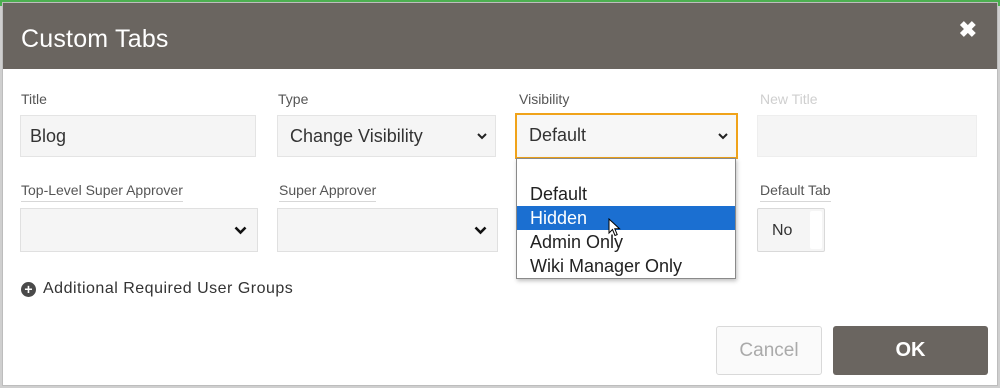 The width and height of the screenshot is (1000, 388). I want to click on plus-circle-icon: +, so click(28, 289).